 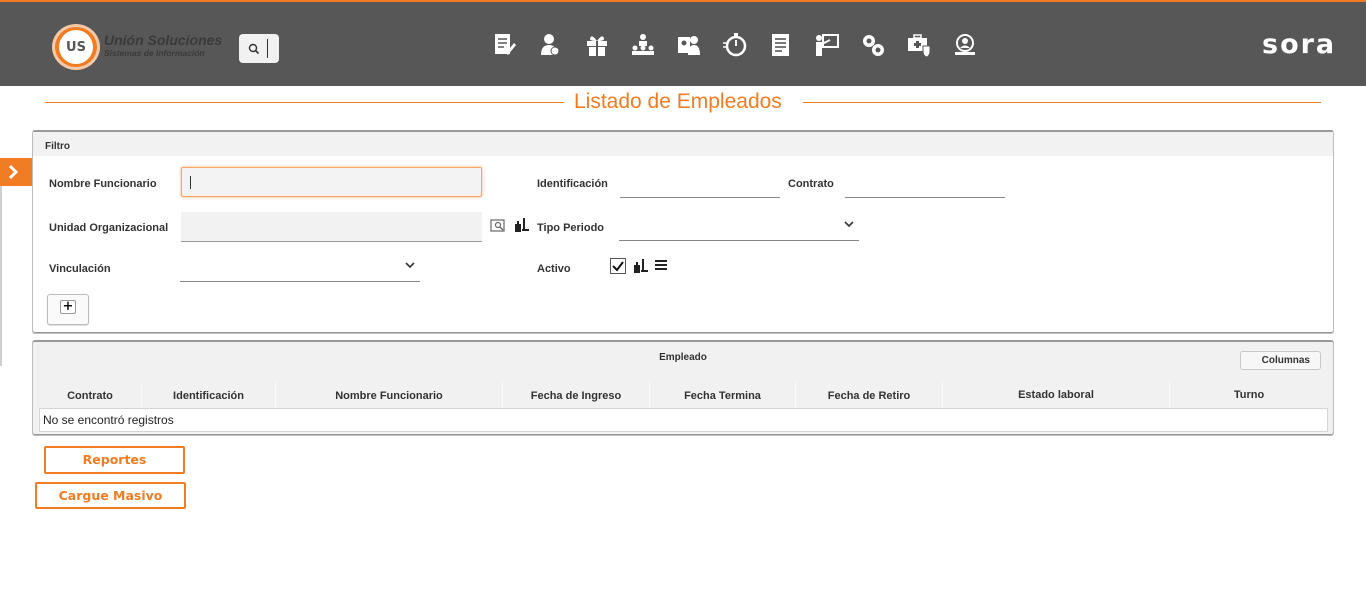 I want to click on report-list-icon, so click(x=791, y=45).